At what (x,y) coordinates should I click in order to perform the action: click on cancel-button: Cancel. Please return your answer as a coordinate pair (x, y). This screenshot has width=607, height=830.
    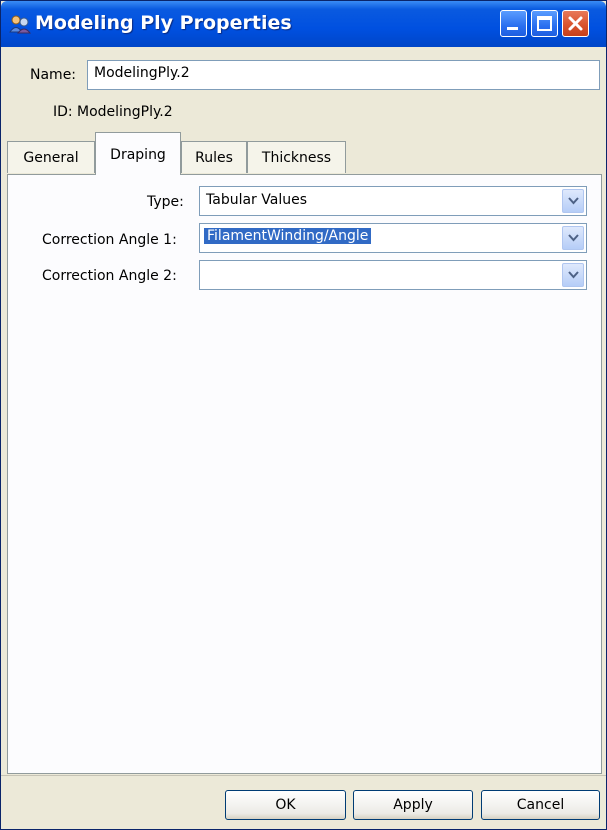
    Looking at the image, I should click on (540, 805).